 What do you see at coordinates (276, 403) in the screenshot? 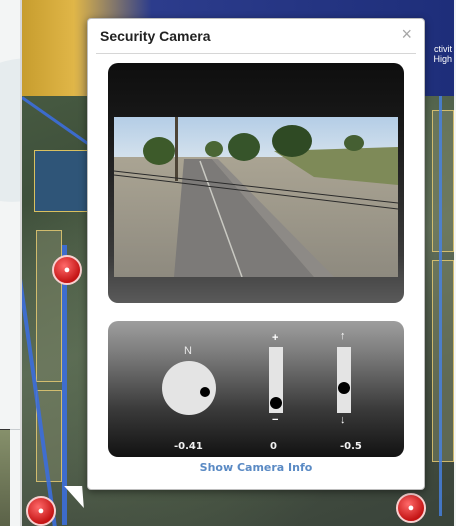
I see `zoom-slider-knob` at bounding box center [276, 403].